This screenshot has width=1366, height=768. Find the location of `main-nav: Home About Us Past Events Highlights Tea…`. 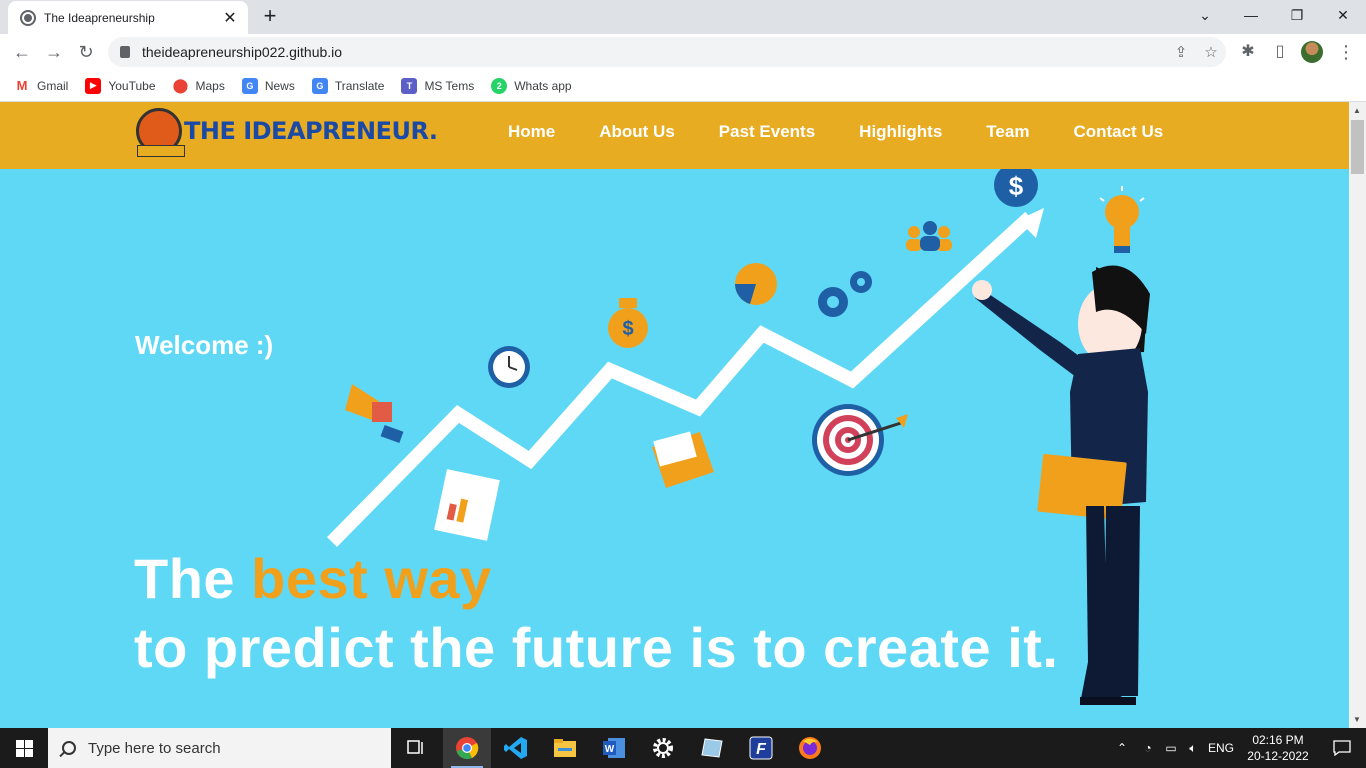

main-nav: Home About Us Past Events Highlights Tea… is located at coordinates (857, 132).